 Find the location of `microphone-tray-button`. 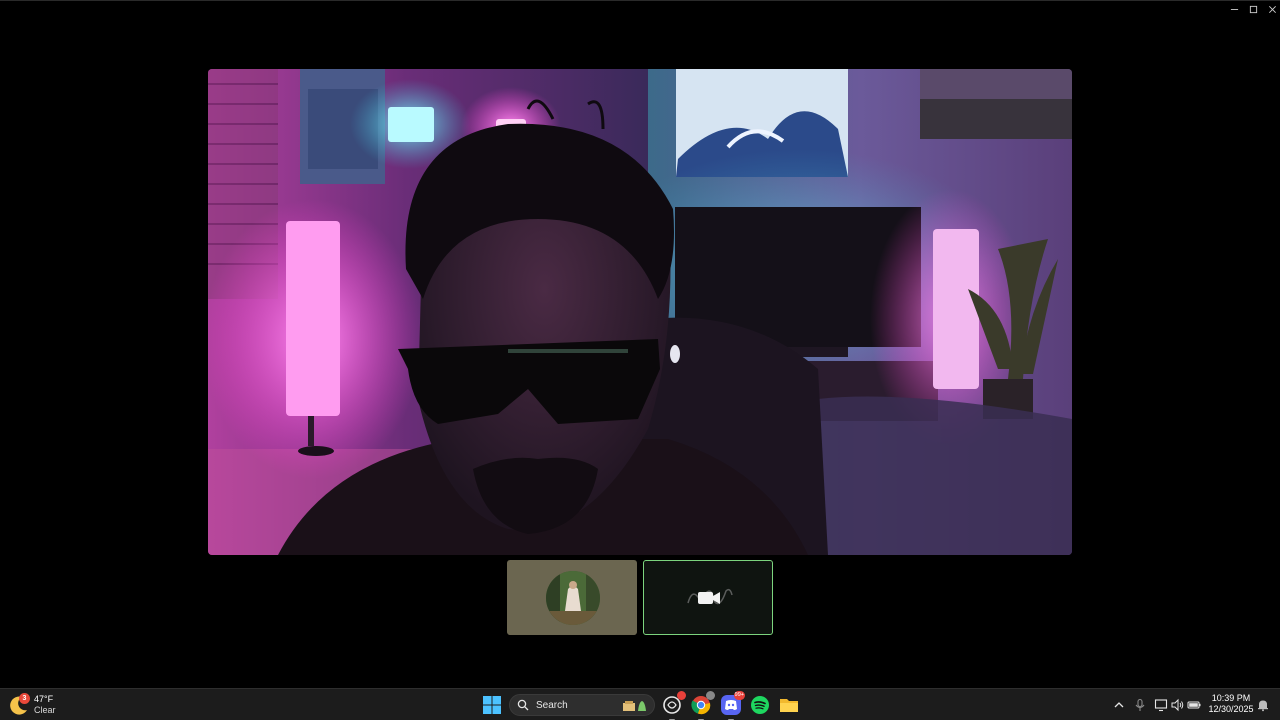

microphone-tray-button is located at coordinates (1140, 705).